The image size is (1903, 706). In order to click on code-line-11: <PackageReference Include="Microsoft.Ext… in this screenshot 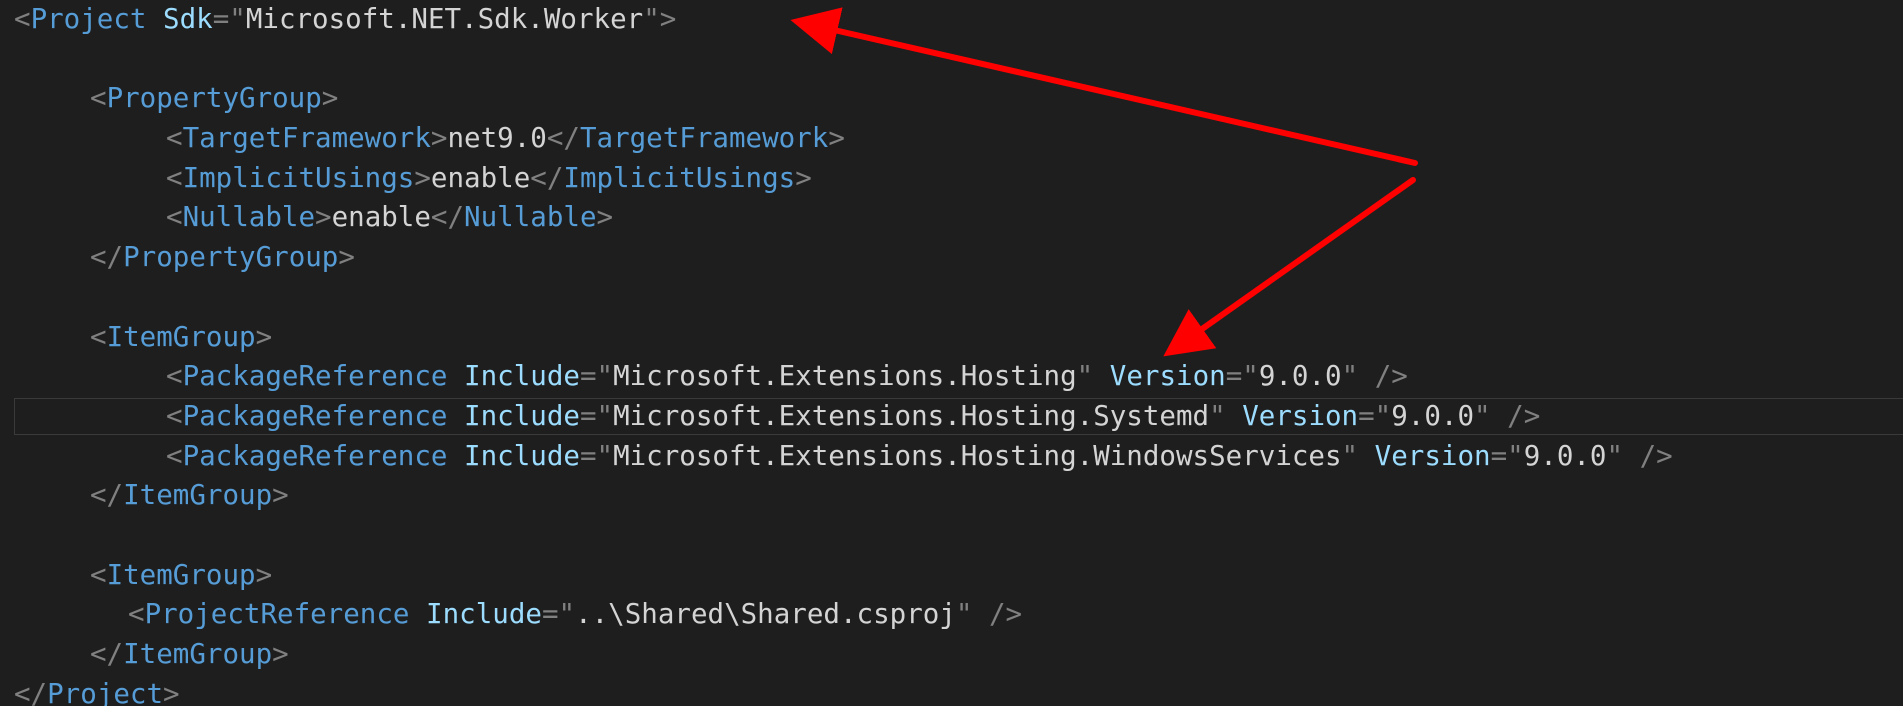, I will do `click(843, 417)`.